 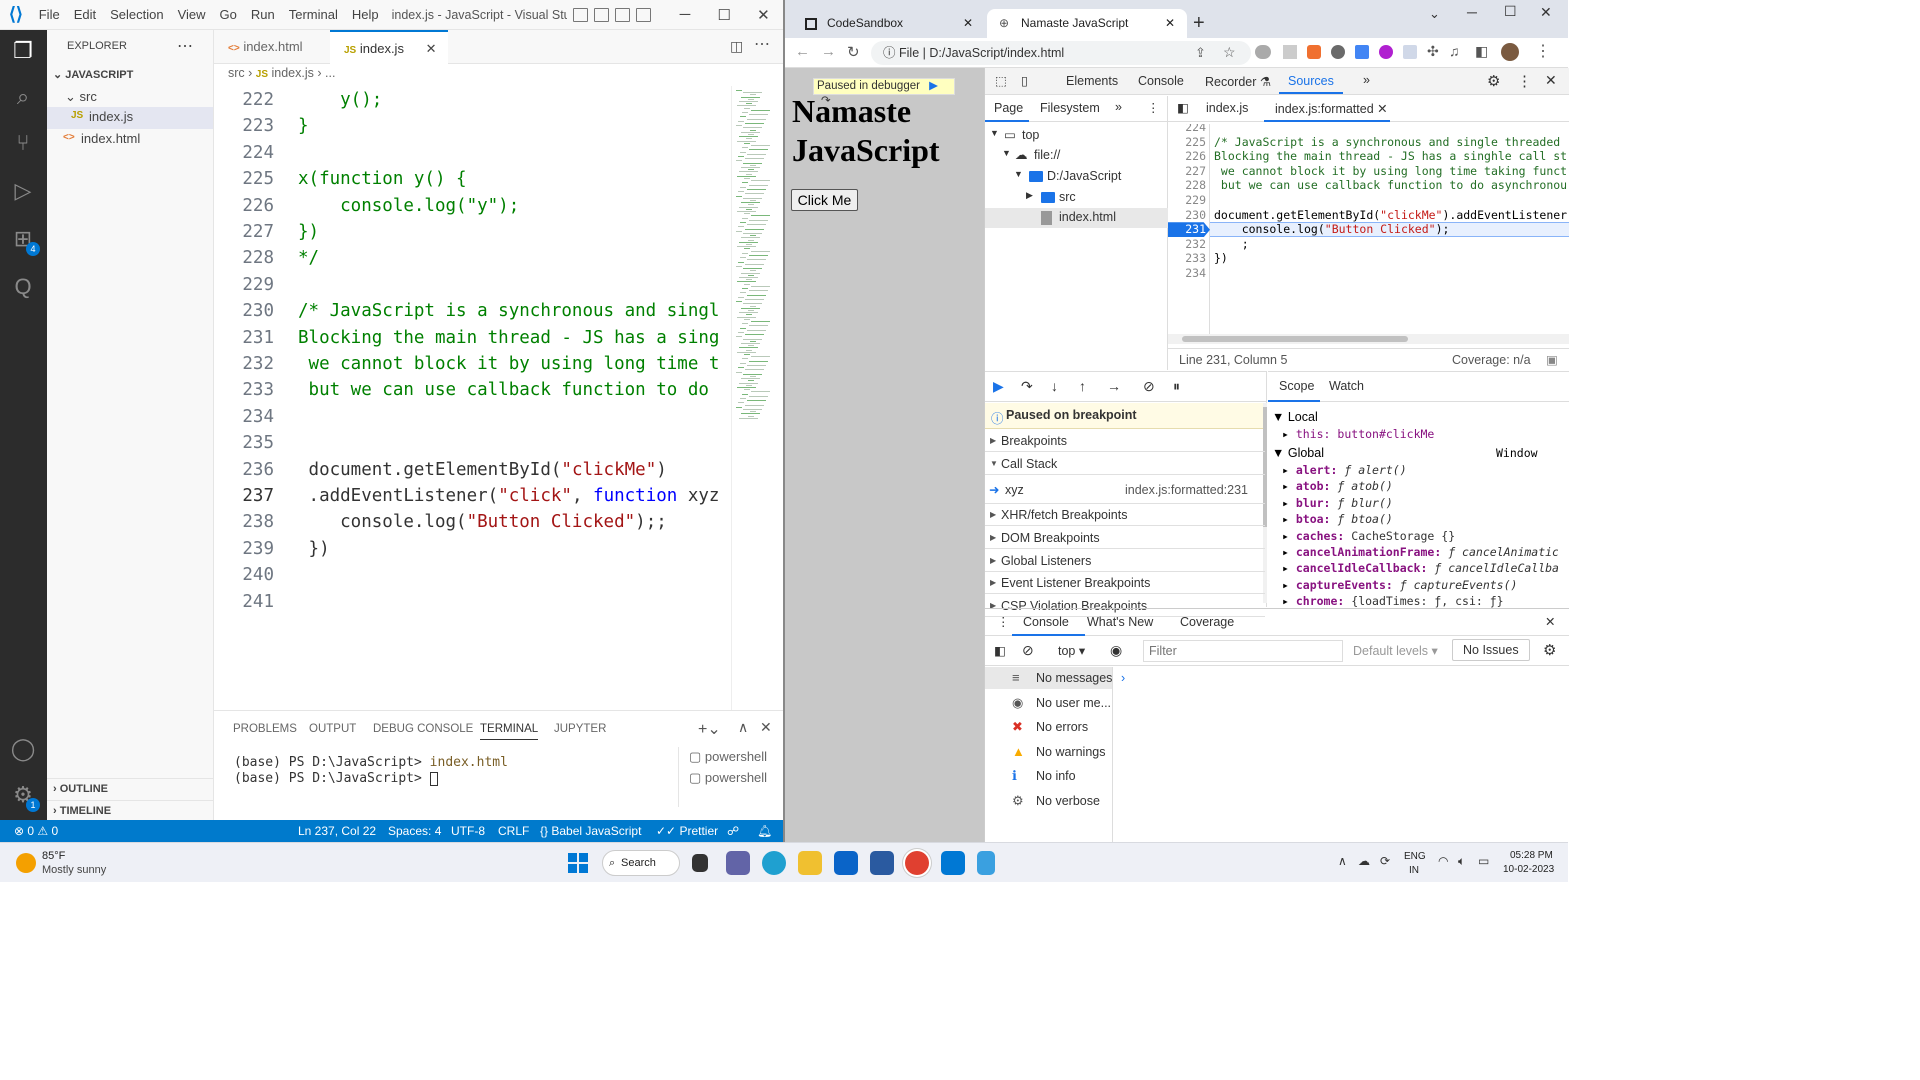 I want to click on settings-gear-icon: ⚙ 1, so click(x=24, y=796).